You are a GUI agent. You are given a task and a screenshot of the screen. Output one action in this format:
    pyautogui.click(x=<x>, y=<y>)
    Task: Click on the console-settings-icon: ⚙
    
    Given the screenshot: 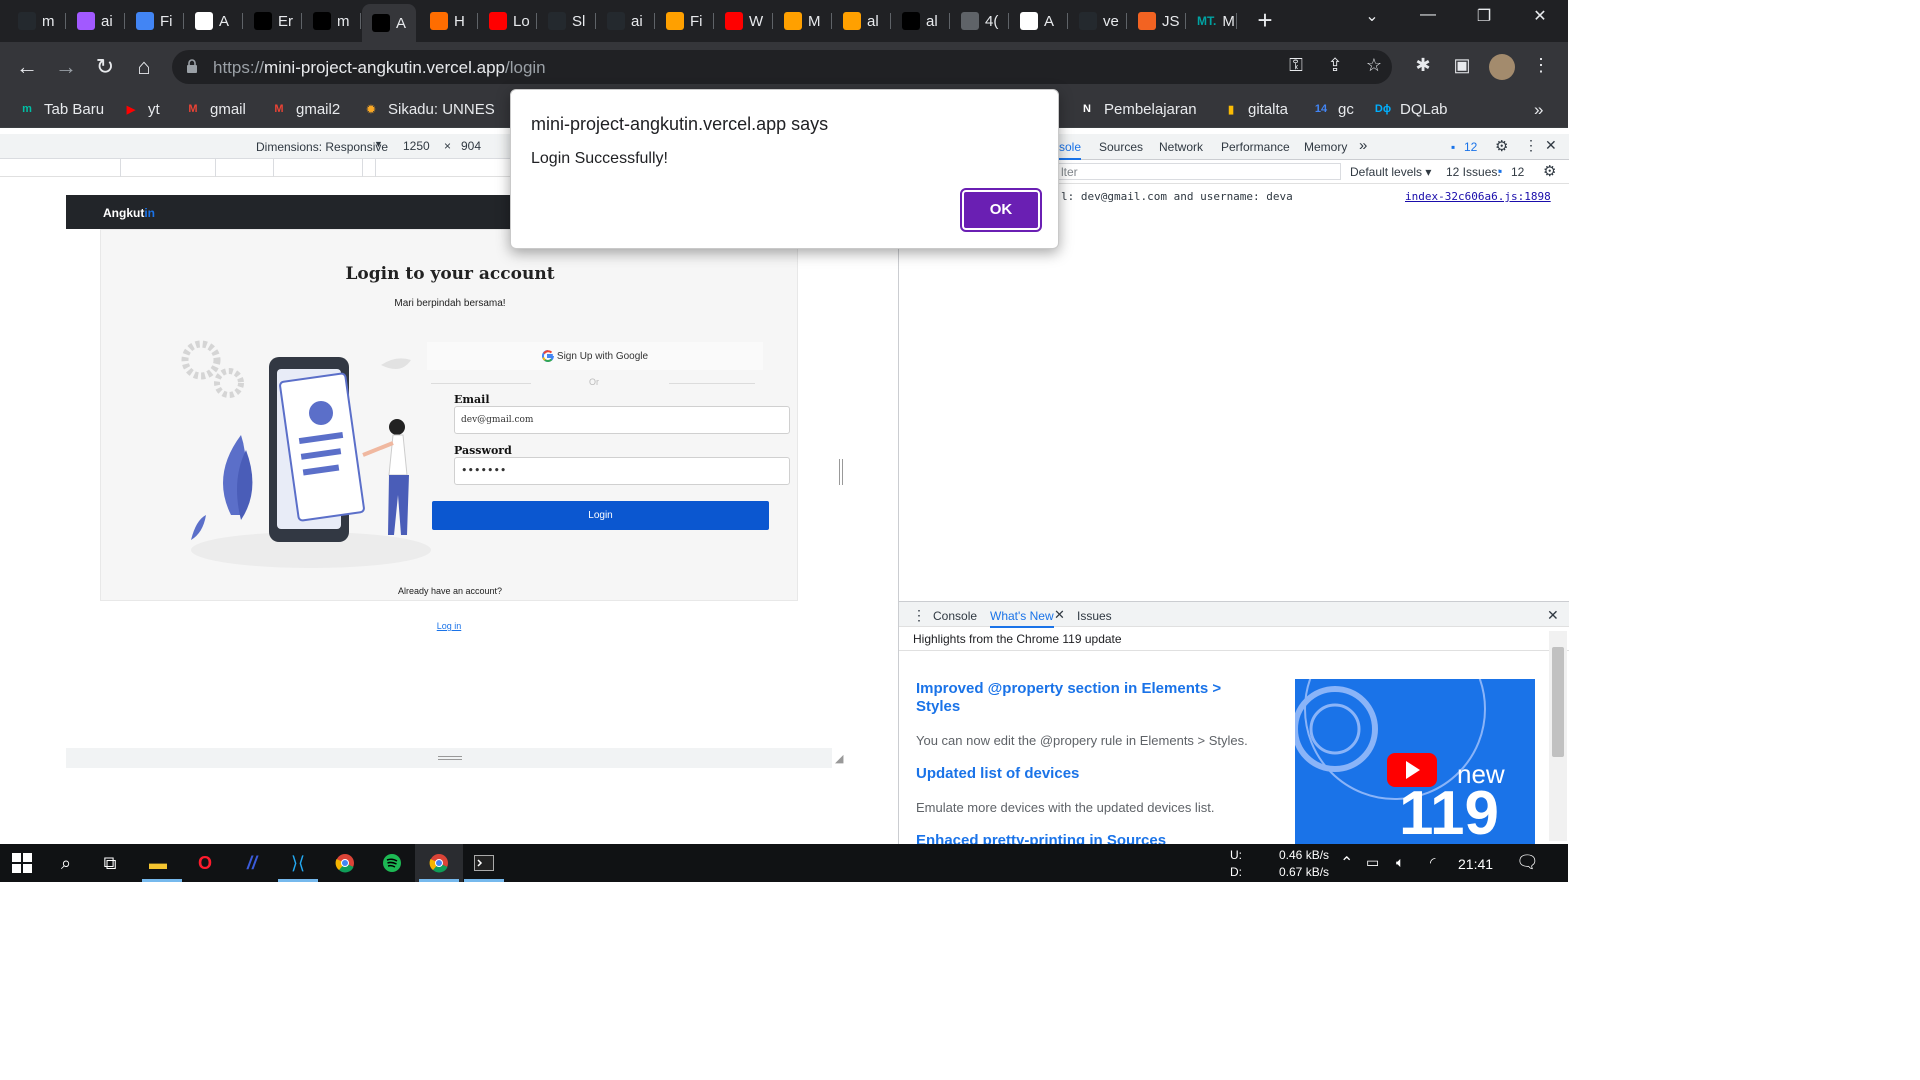 What is the action you would take?
    pyautogui.click(x=1549, y=171)
    